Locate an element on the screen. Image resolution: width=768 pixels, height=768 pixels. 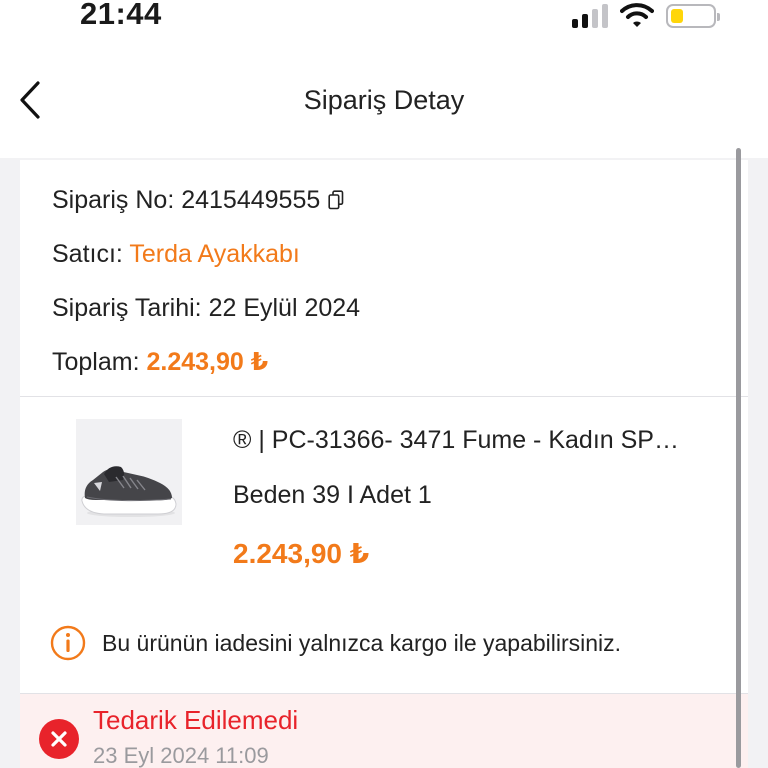
page-title: Sipariş Detay is located at coordinates (384, 100).